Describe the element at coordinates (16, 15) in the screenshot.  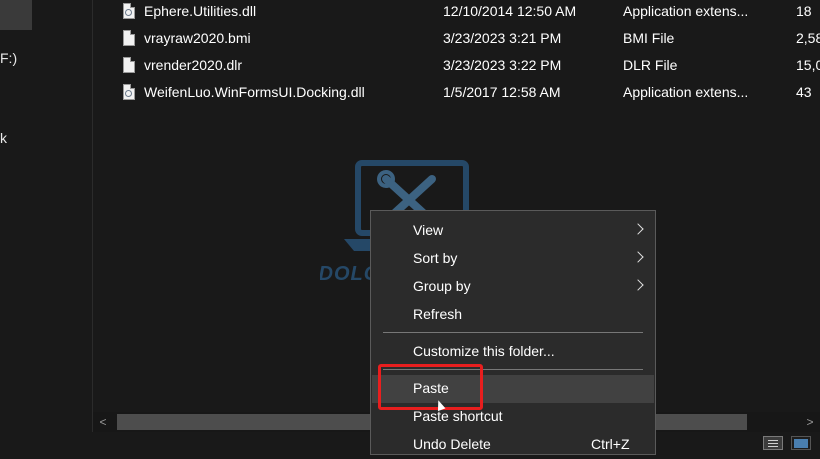
I see `nav-item-selected` at that location.